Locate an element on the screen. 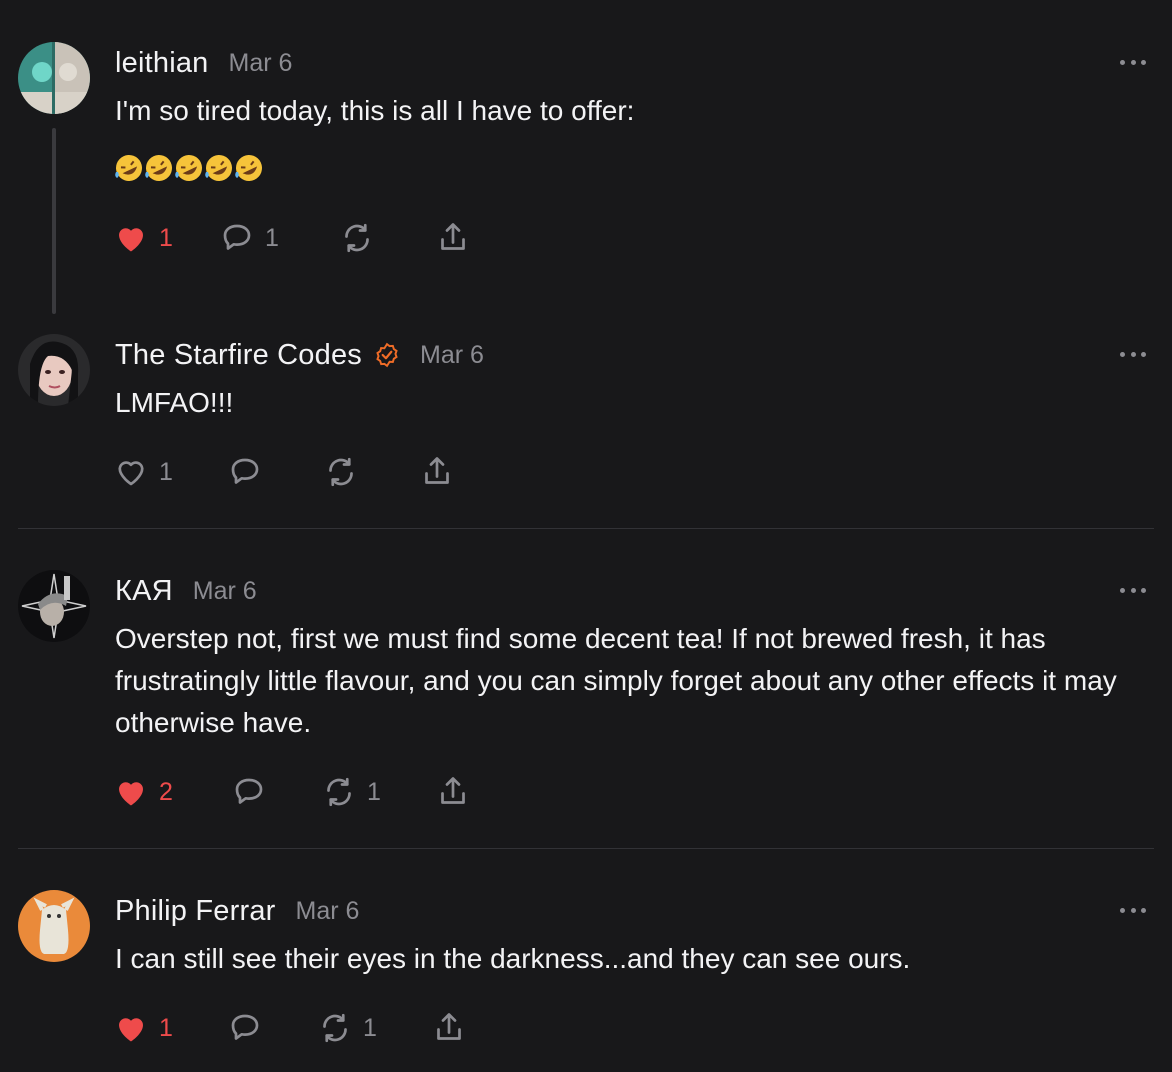  like-button: 2 is located at coordinates (143, 792).